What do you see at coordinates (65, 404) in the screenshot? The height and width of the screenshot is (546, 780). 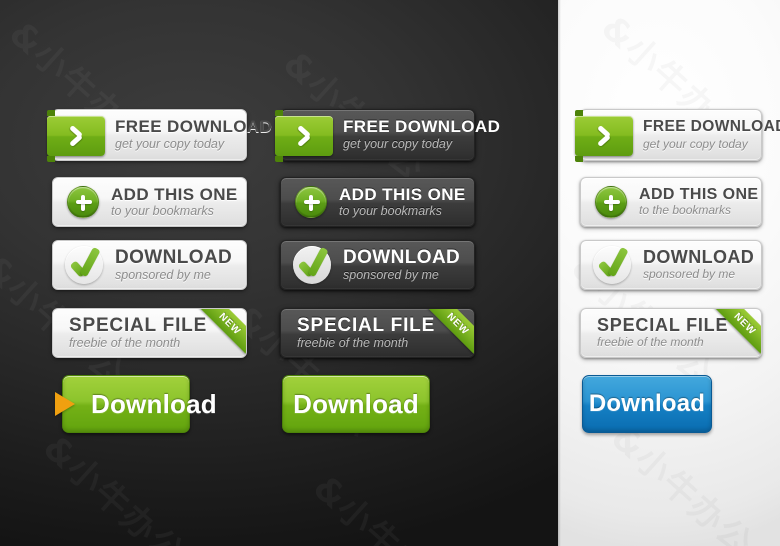 I see `orange-arrow-icon` at bounding box center [65, 404].